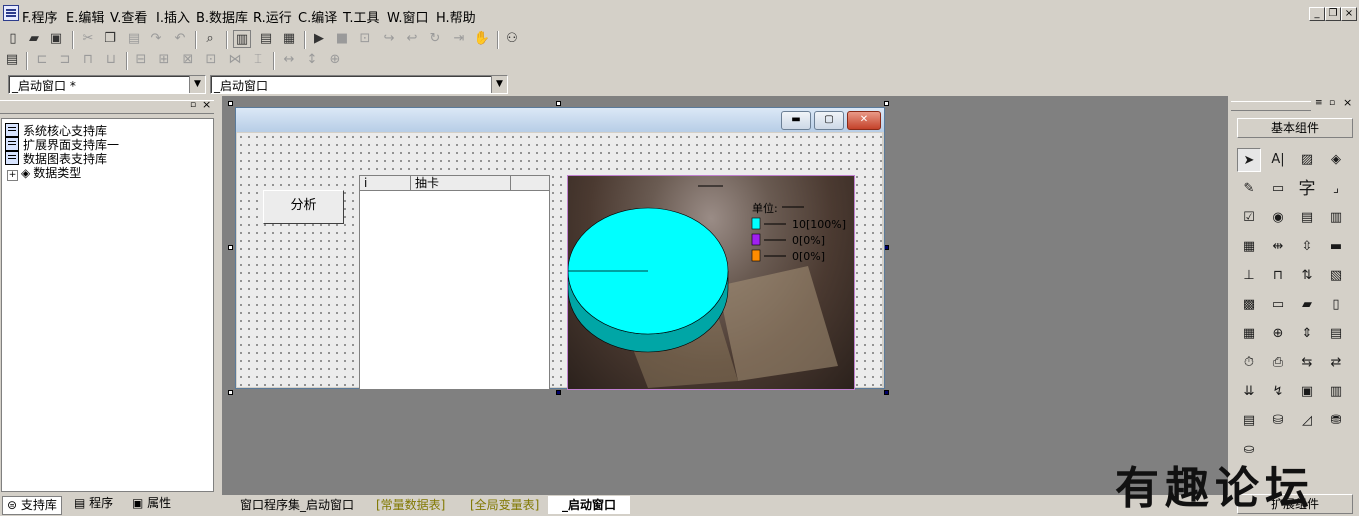 This screenshot has height=516, width=1359. What do you see at coordinates (93, 503) in the screenshot?
I see `tab-program: ▤ 程序` at bounding box center [93, 503].